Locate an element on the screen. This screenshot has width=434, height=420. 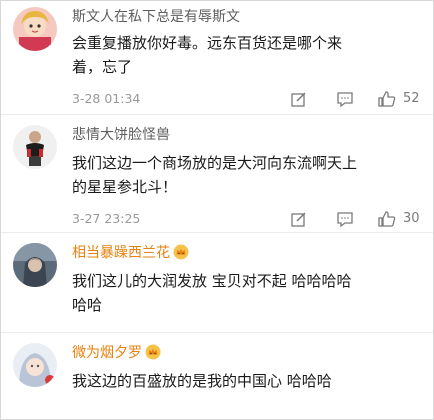
like-button: 52 is located at coordinates (400, 99).